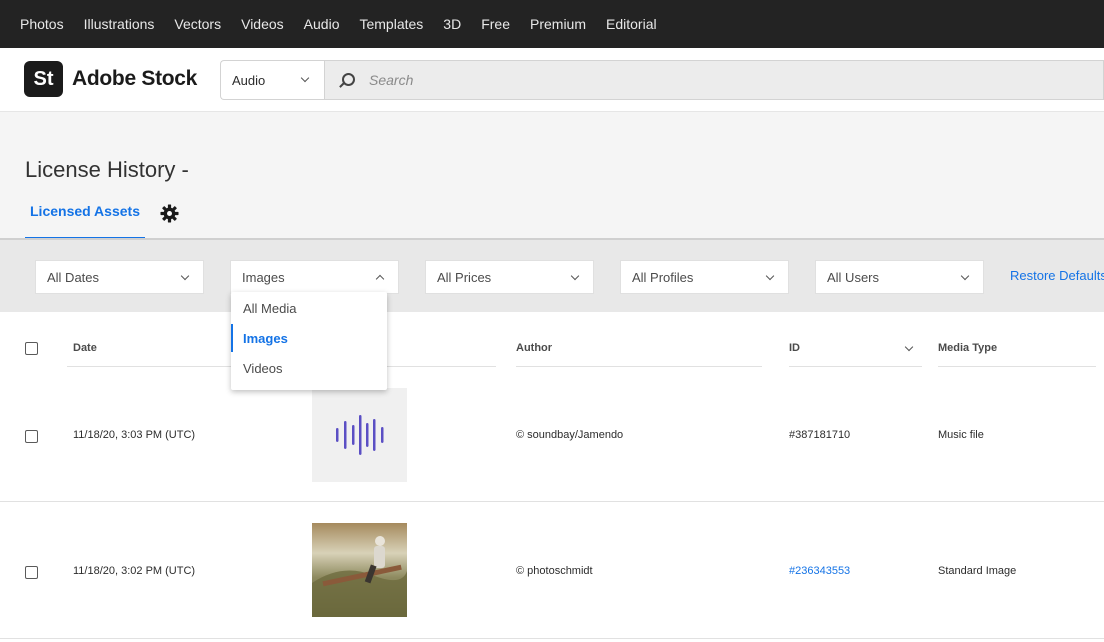  What do you see at coordinates (967, 348) in the screenshot?
I see `column-header-media-type: Media Type` at bounding box center [967, 348].